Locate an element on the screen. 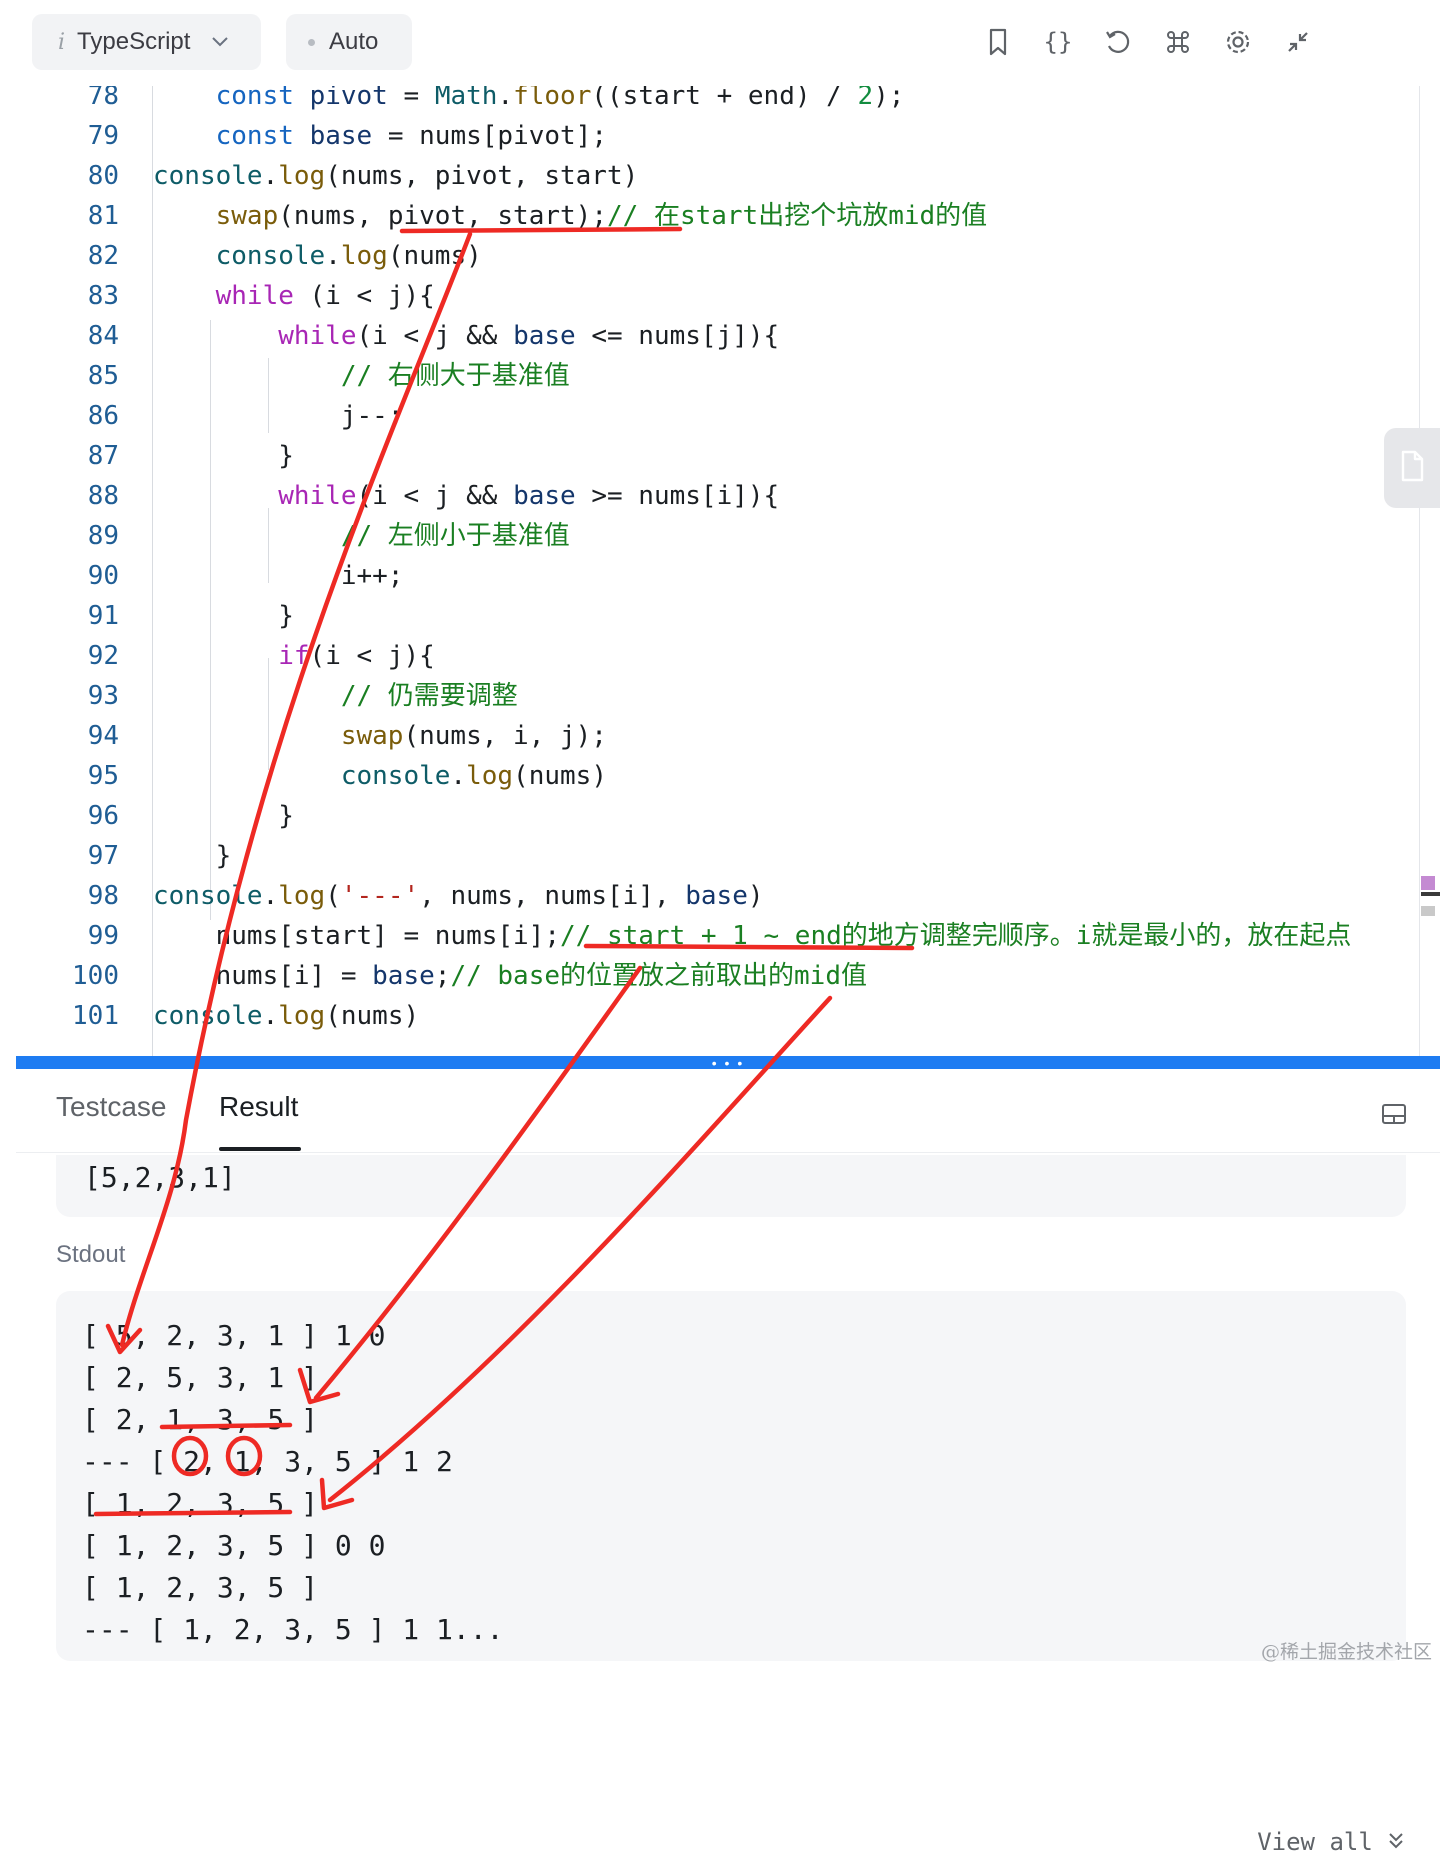 Image resolution: width=1440 pixels, height=1865 pixels. code-line: 89 // 左侧小于基准值 is located at coordinates (328, 536).